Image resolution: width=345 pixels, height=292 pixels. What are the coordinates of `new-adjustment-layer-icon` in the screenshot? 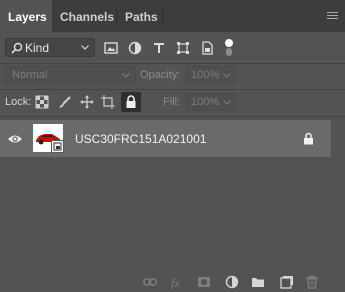 It's located at (232, 282).